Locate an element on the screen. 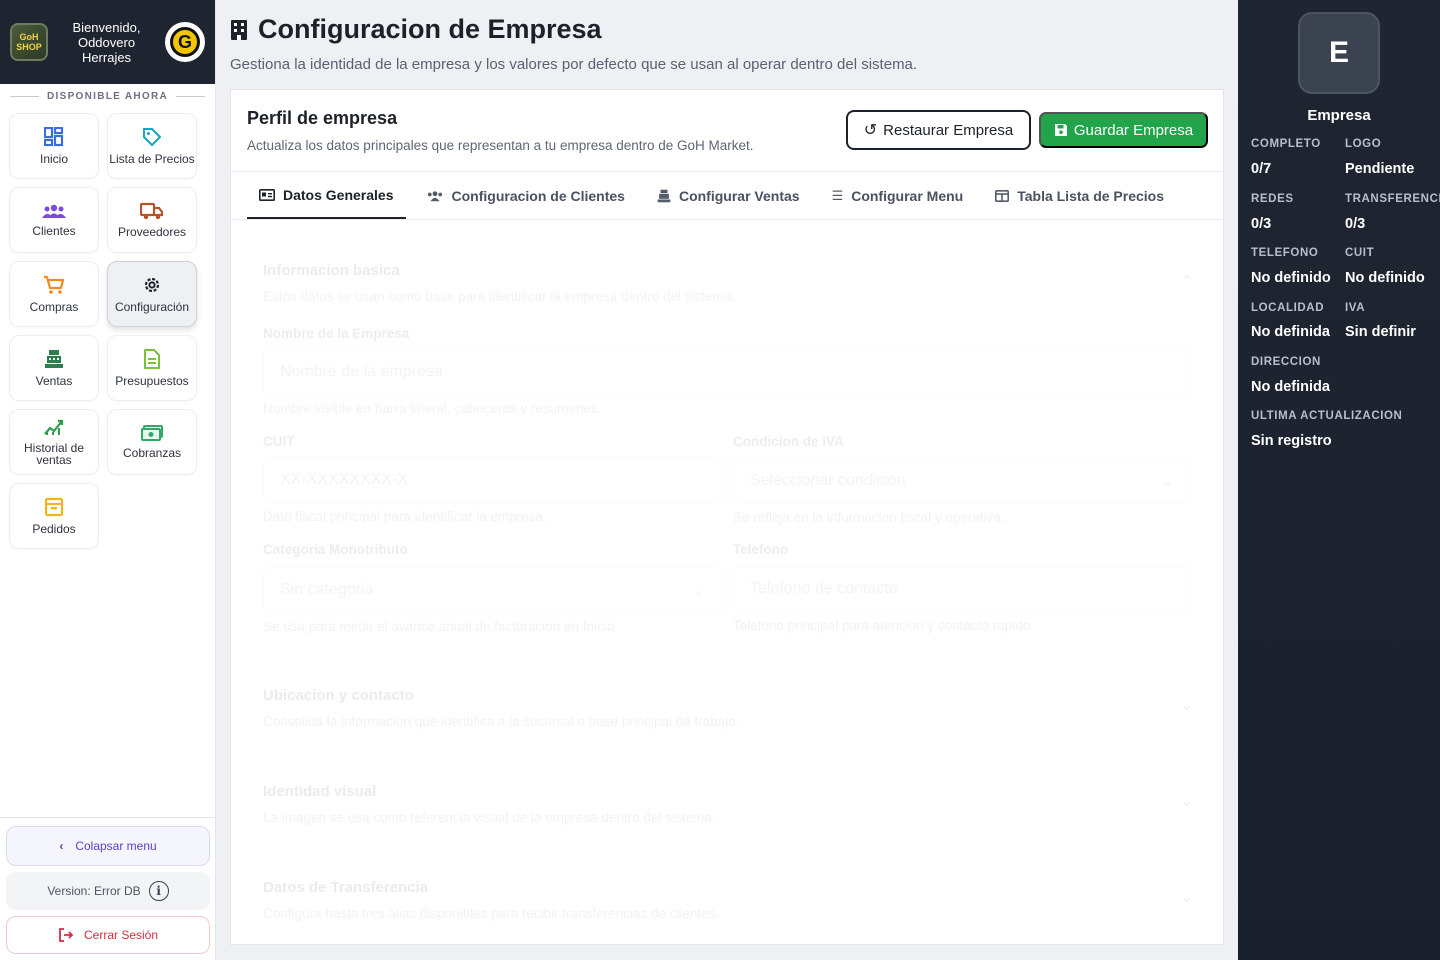 The width and height of the screenshot is (1440, 960). sidebar-item-label: Inicio is located at coordinates (53, 159).